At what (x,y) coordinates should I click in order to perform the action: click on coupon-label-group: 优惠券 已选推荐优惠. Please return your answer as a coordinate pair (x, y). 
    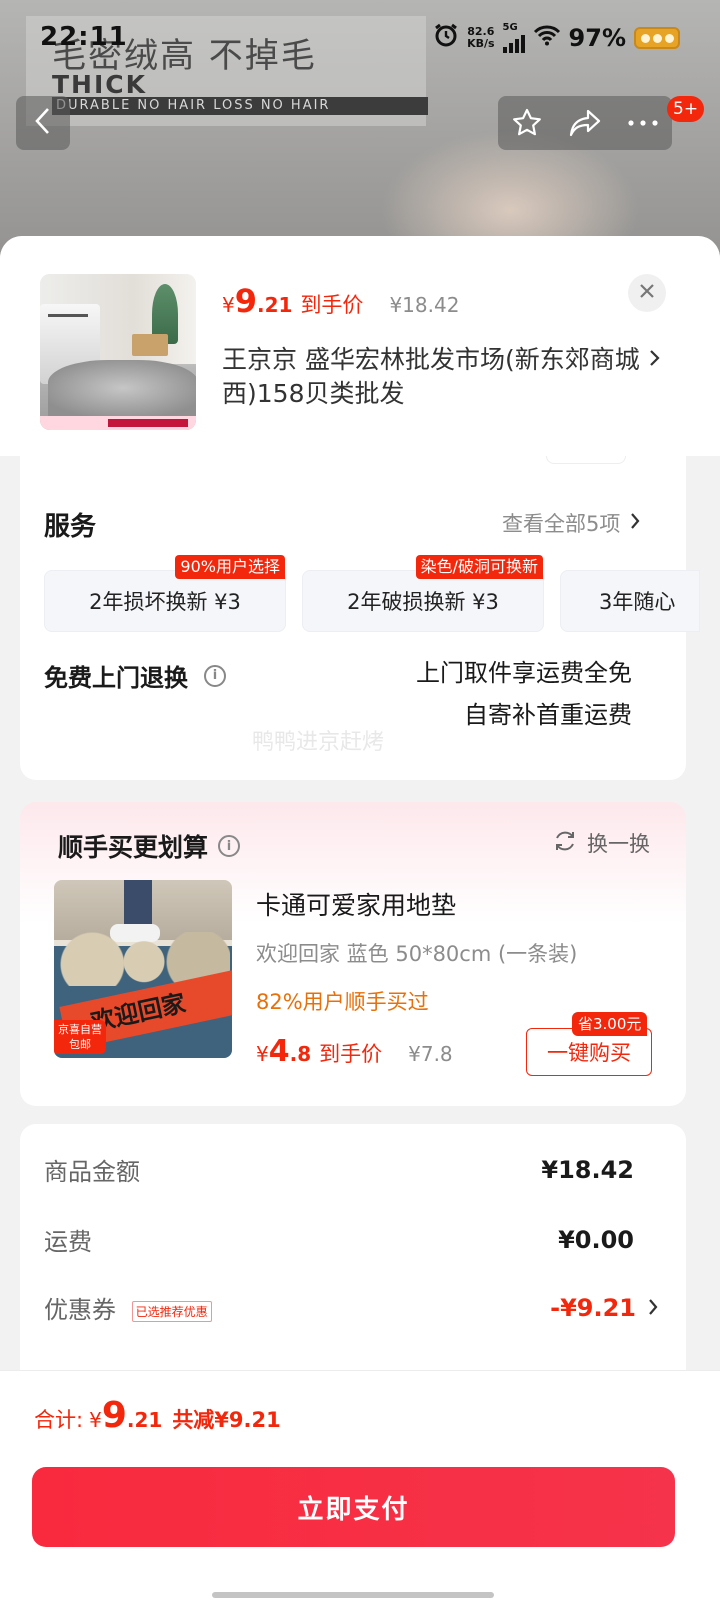
    Looking at the image, I should click on (128, 1307).